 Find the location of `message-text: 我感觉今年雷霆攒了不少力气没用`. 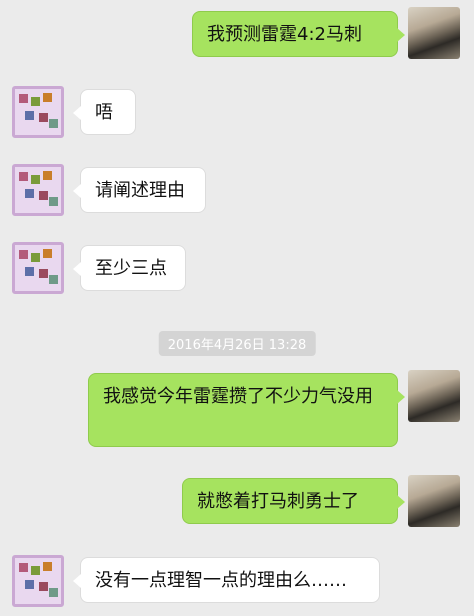

message-text: 我感觉今年雷霆攒了不少力气没用 is located at coordinates (238, 396).